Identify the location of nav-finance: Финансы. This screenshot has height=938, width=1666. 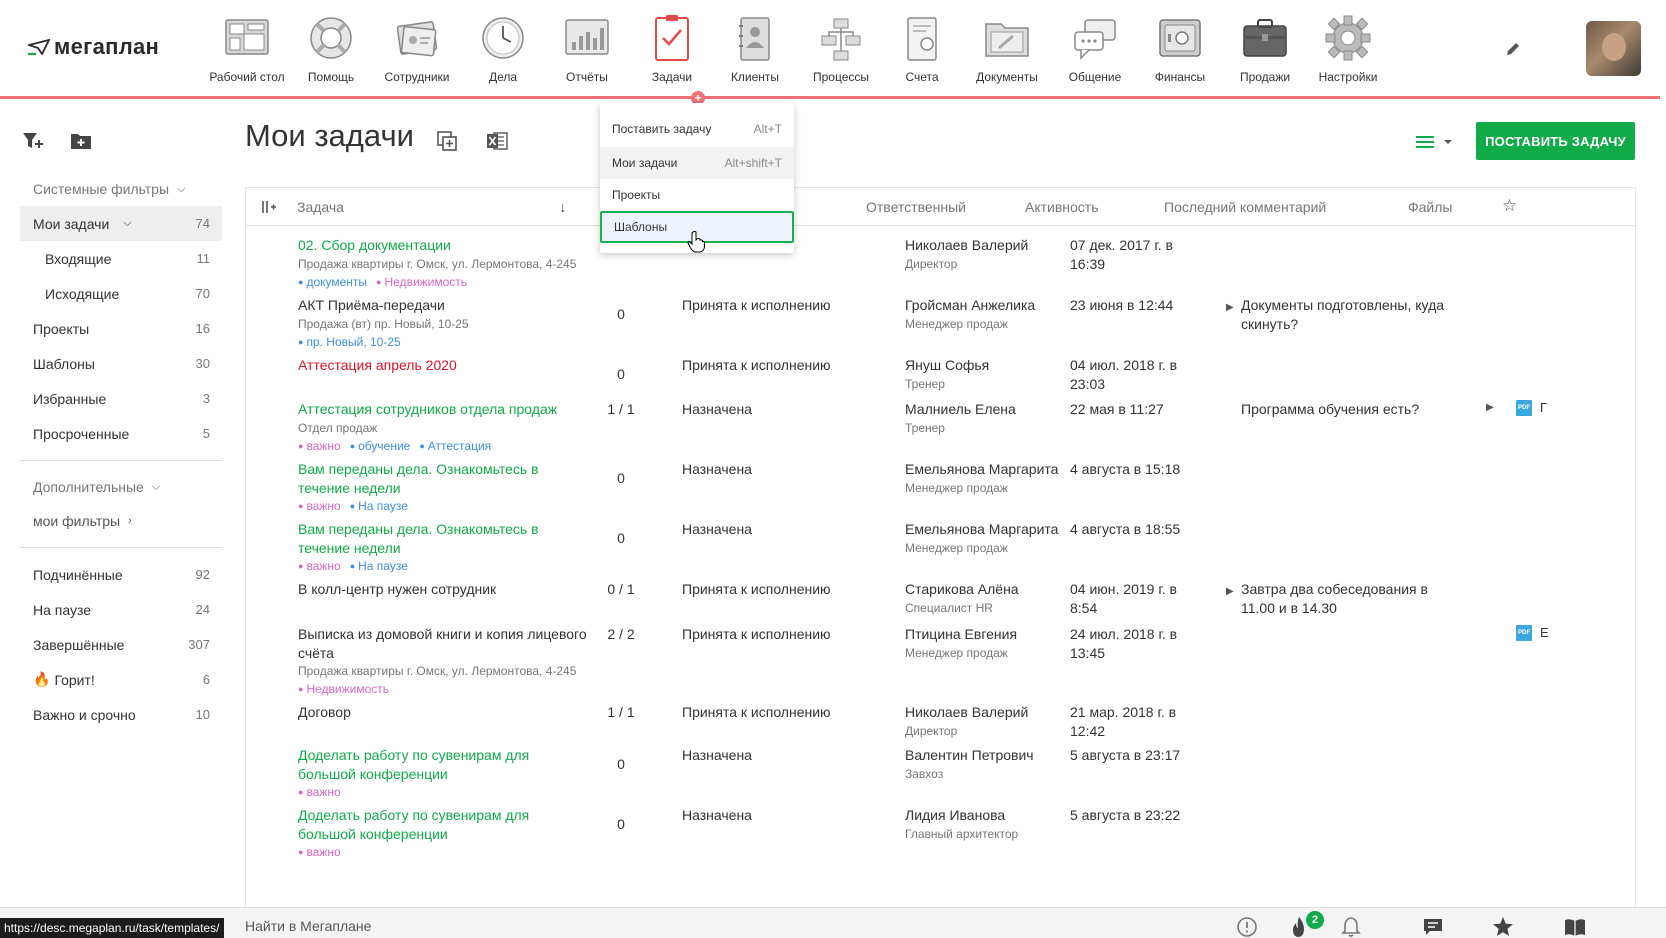
(1180, 50).